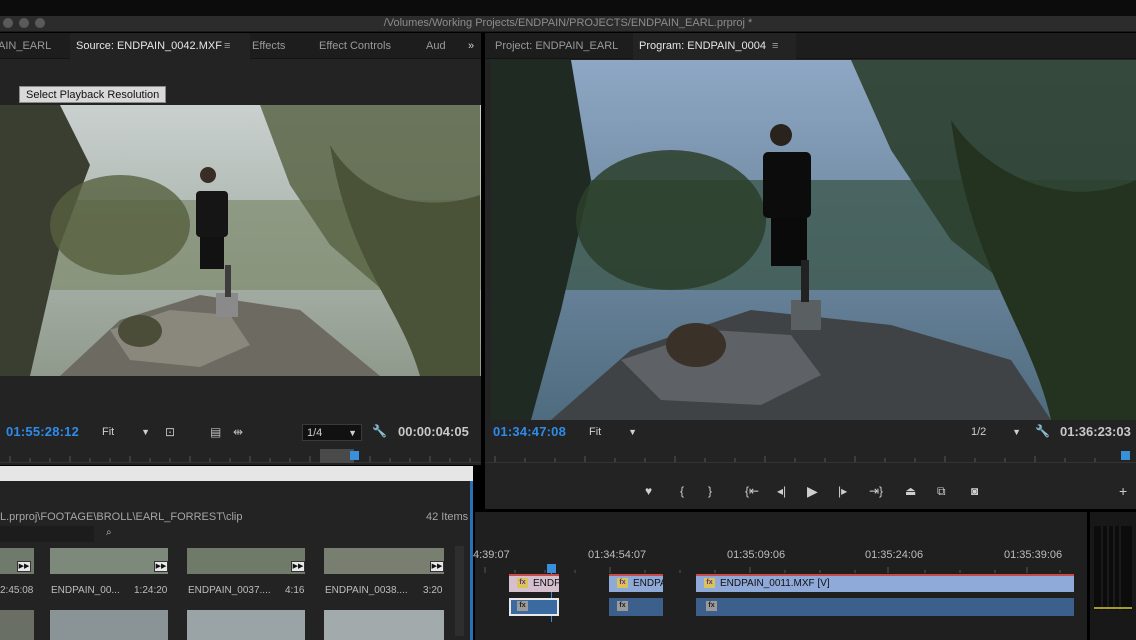 This screenshot has height=640, width=1136. What do you see at coordinates (529, 431) in the screenshot?
I see `program-timecode: 01:34:47:08` at bounding box center [529, 431].